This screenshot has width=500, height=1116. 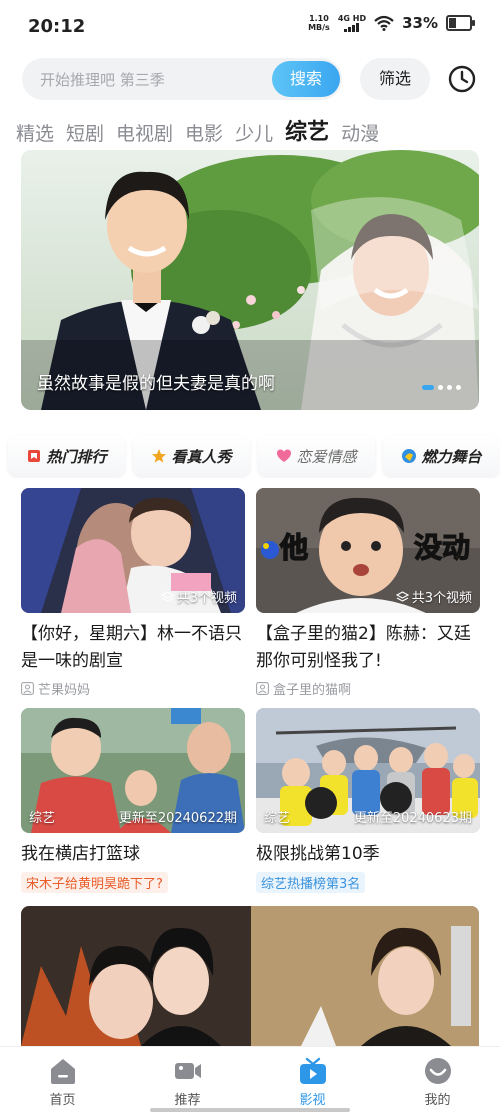 What do you see at coordinates (460, 23) in the screenshot?
I see `battery-icon` at bounding box center [460, 23].